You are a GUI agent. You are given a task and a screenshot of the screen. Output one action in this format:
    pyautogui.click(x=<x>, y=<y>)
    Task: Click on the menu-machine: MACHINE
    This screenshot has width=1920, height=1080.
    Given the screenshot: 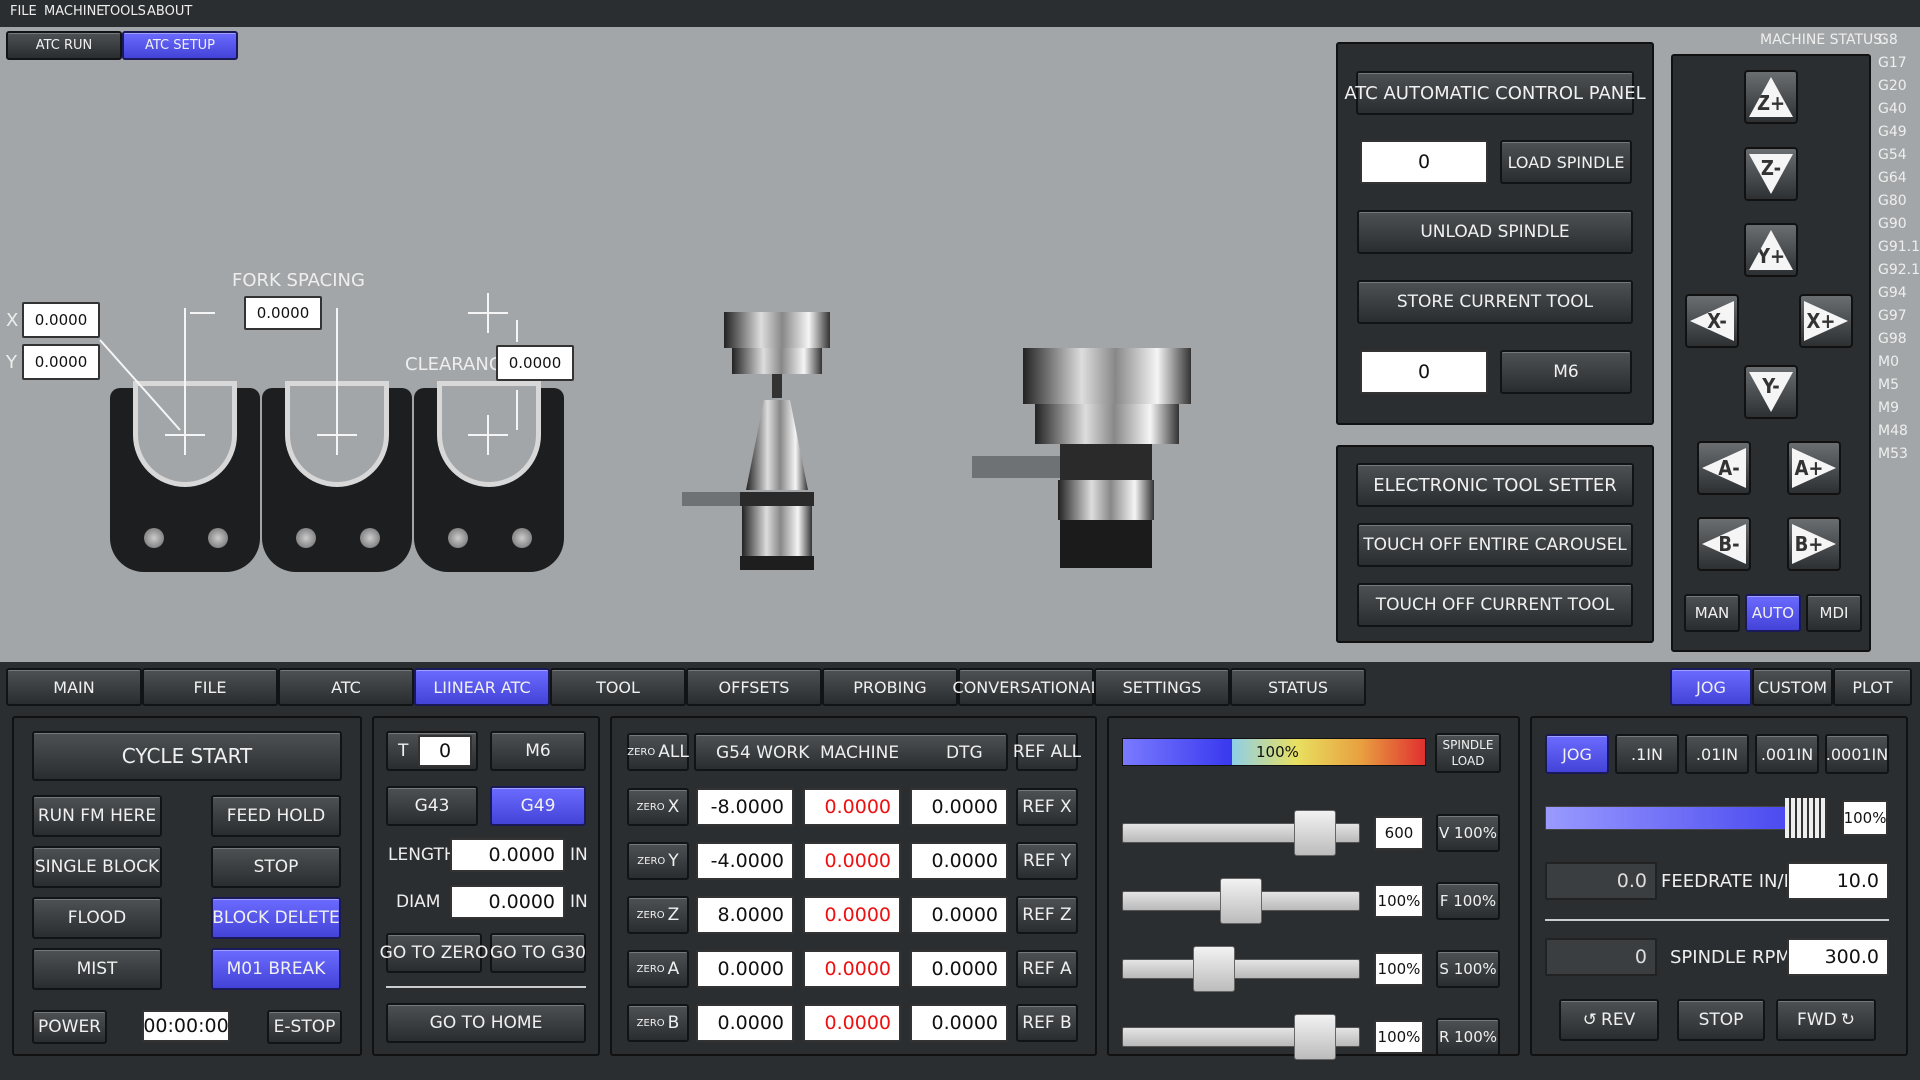 What is the action you would take?
    pyautogui.click(x=74, y=11)
    